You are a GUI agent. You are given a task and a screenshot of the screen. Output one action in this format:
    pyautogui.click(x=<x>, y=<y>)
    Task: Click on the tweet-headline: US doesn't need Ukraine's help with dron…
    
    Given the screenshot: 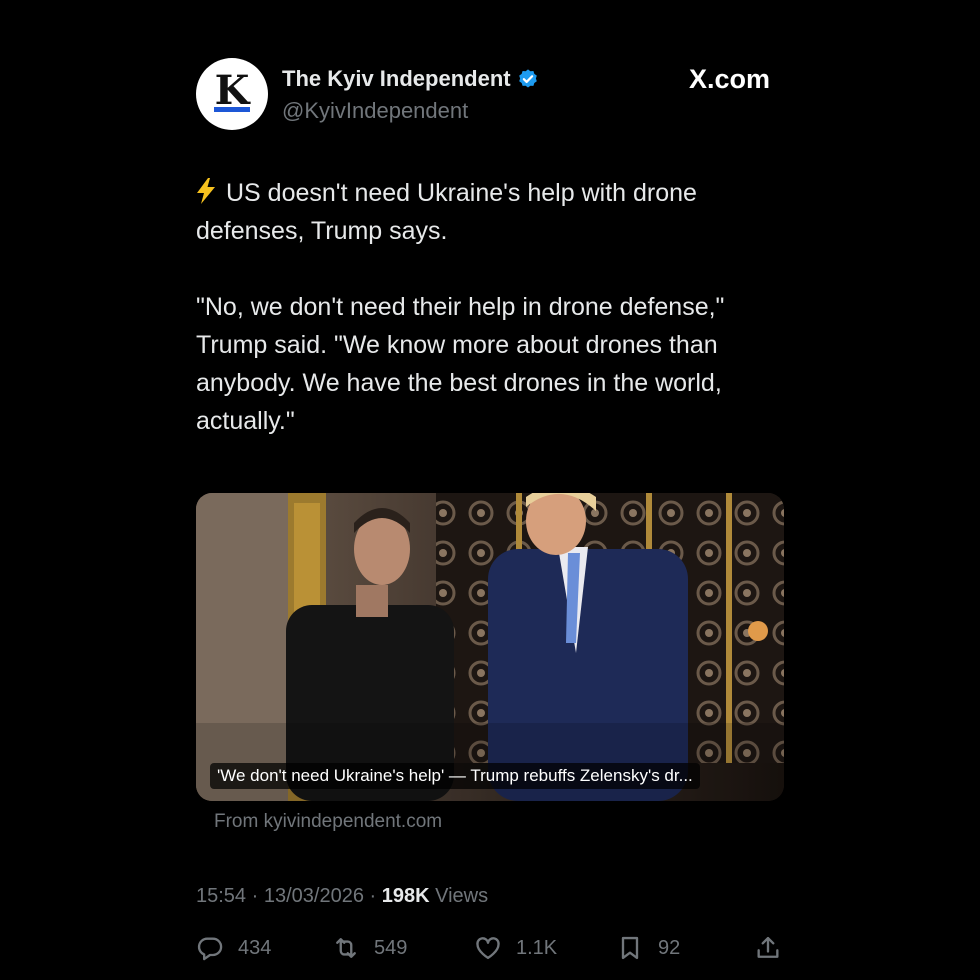 What is the action you would take?
    pyautogui.click(x=446, y=212)
    